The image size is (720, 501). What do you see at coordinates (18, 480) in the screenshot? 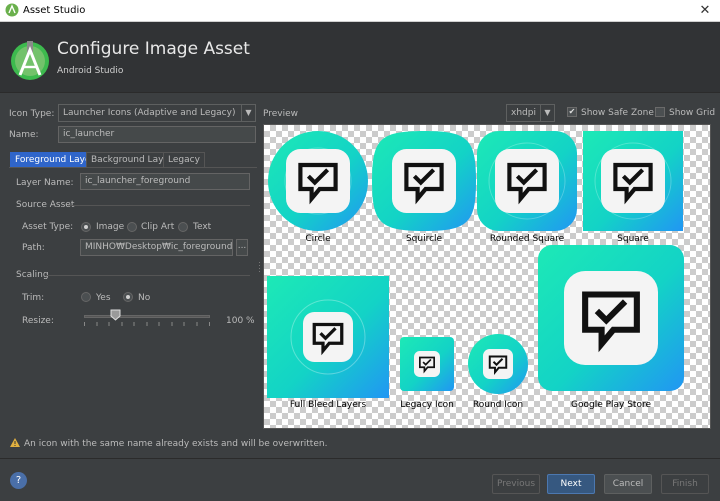
I see `help-button: ?` at bounding box center [18, 480].